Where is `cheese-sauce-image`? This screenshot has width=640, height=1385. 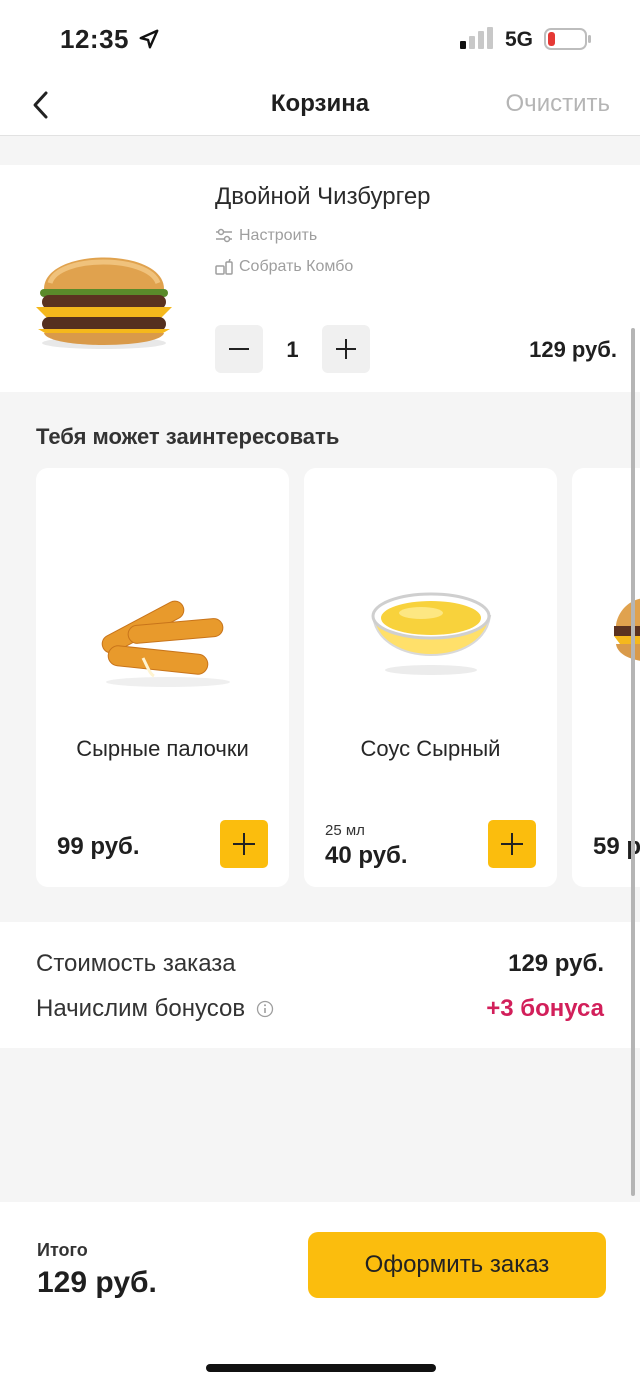 cheese-sauce-image is located at coordinates (431, 633).